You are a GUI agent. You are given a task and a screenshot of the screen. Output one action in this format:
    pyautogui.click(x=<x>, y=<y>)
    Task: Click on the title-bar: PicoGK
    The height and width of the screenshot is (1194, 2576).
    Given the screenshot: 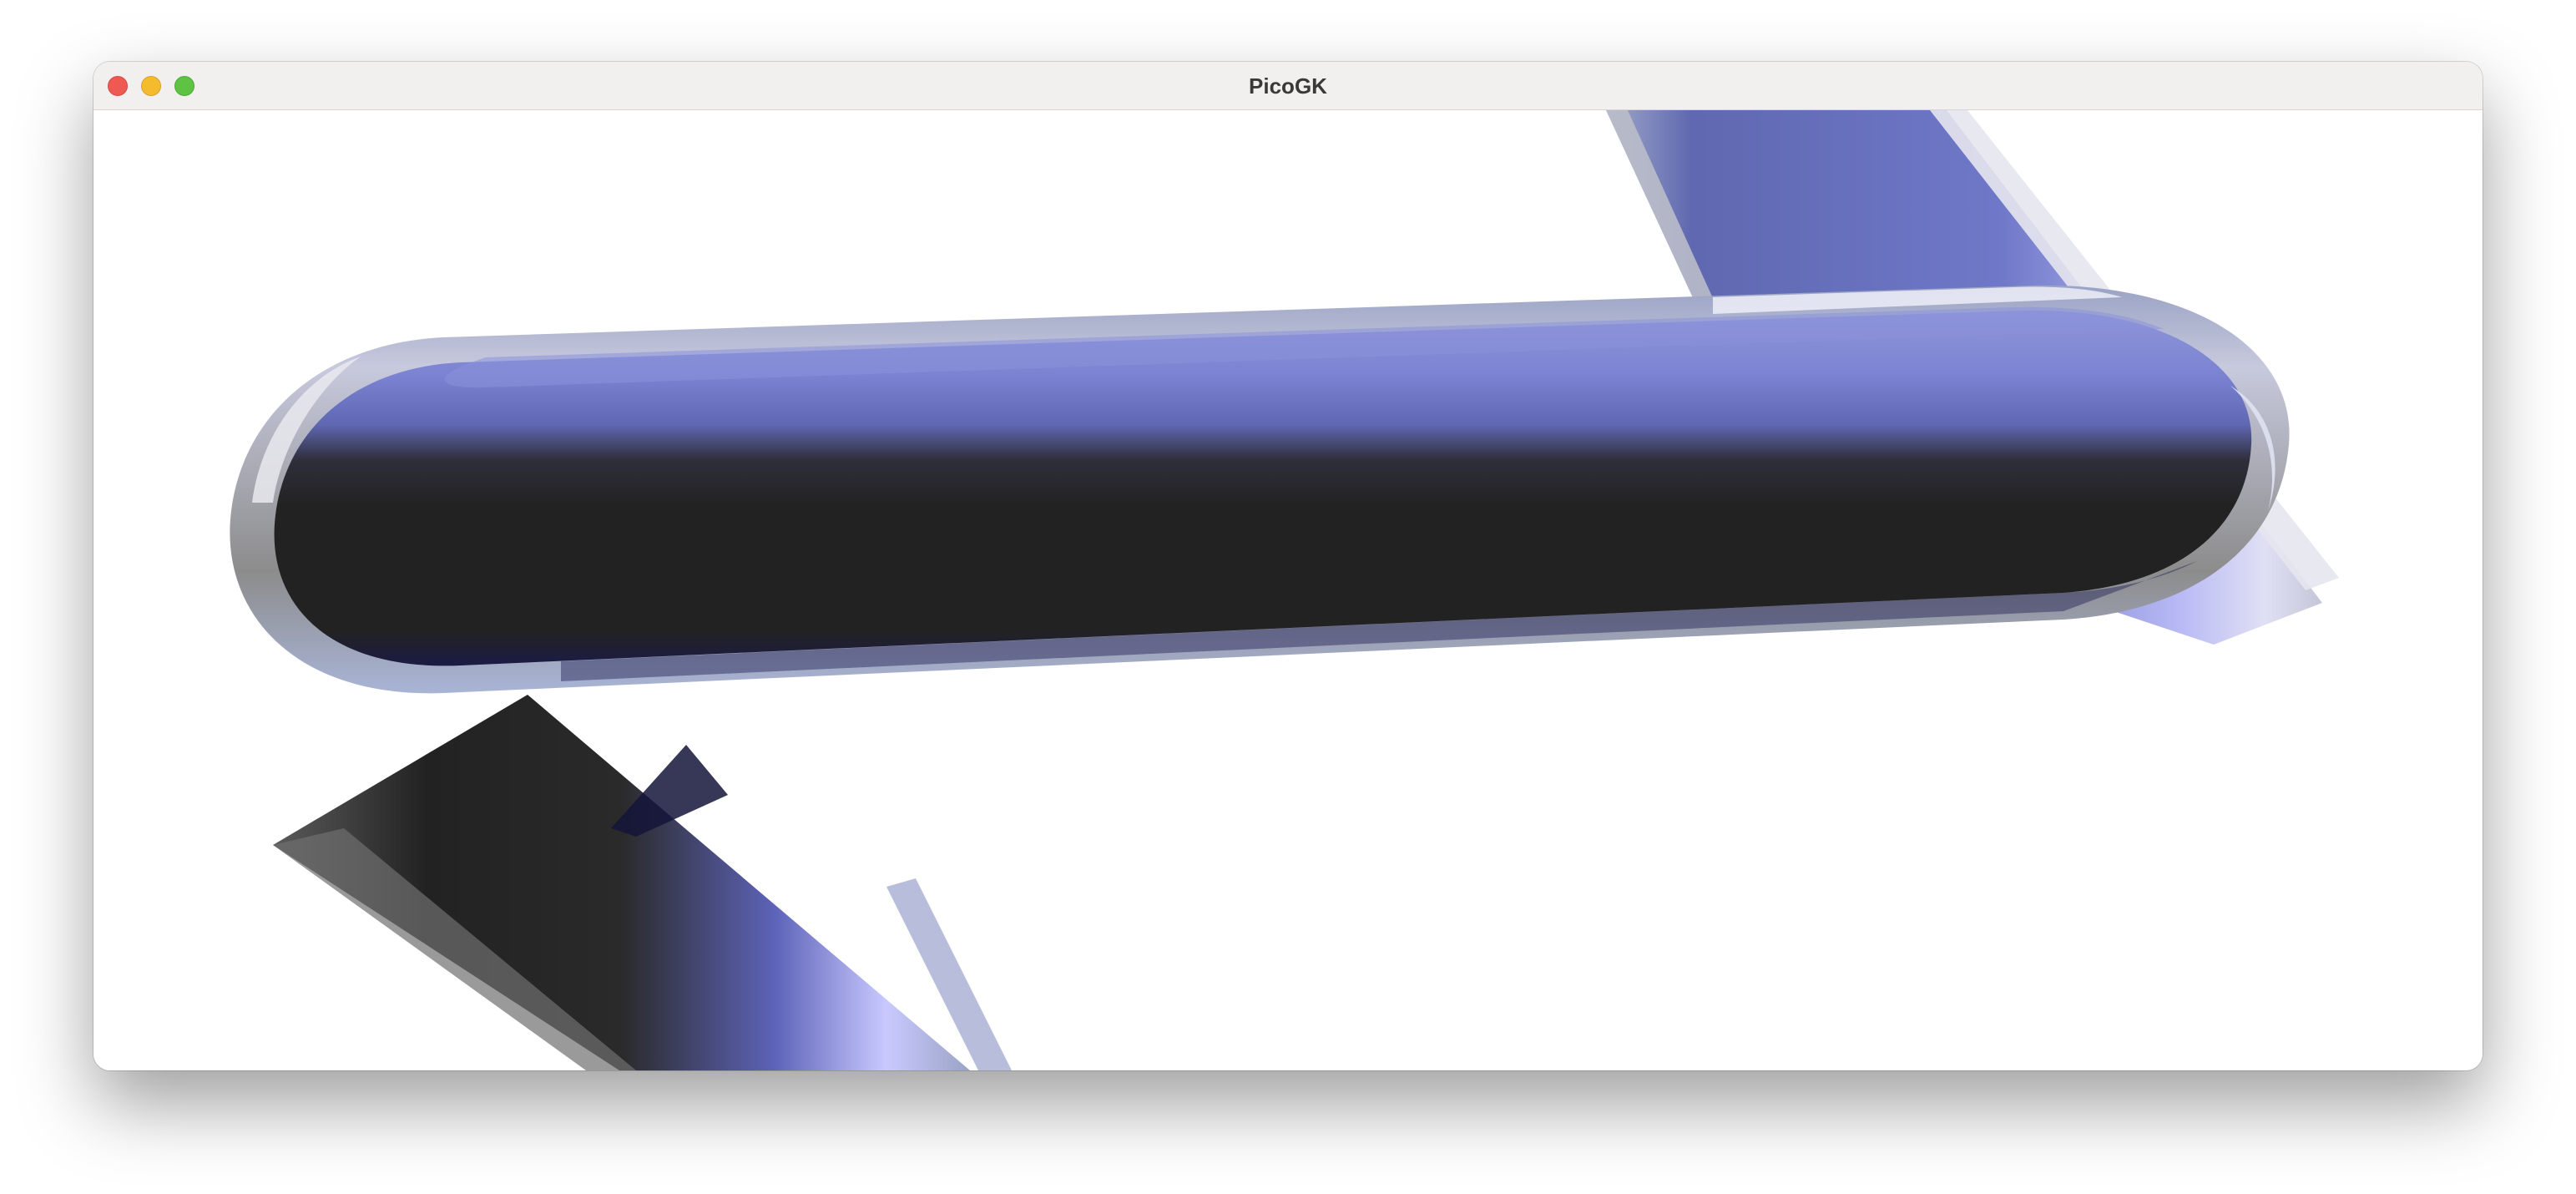 What is the action you would take?
    pyautogui.click(x=1288, y=86)
    